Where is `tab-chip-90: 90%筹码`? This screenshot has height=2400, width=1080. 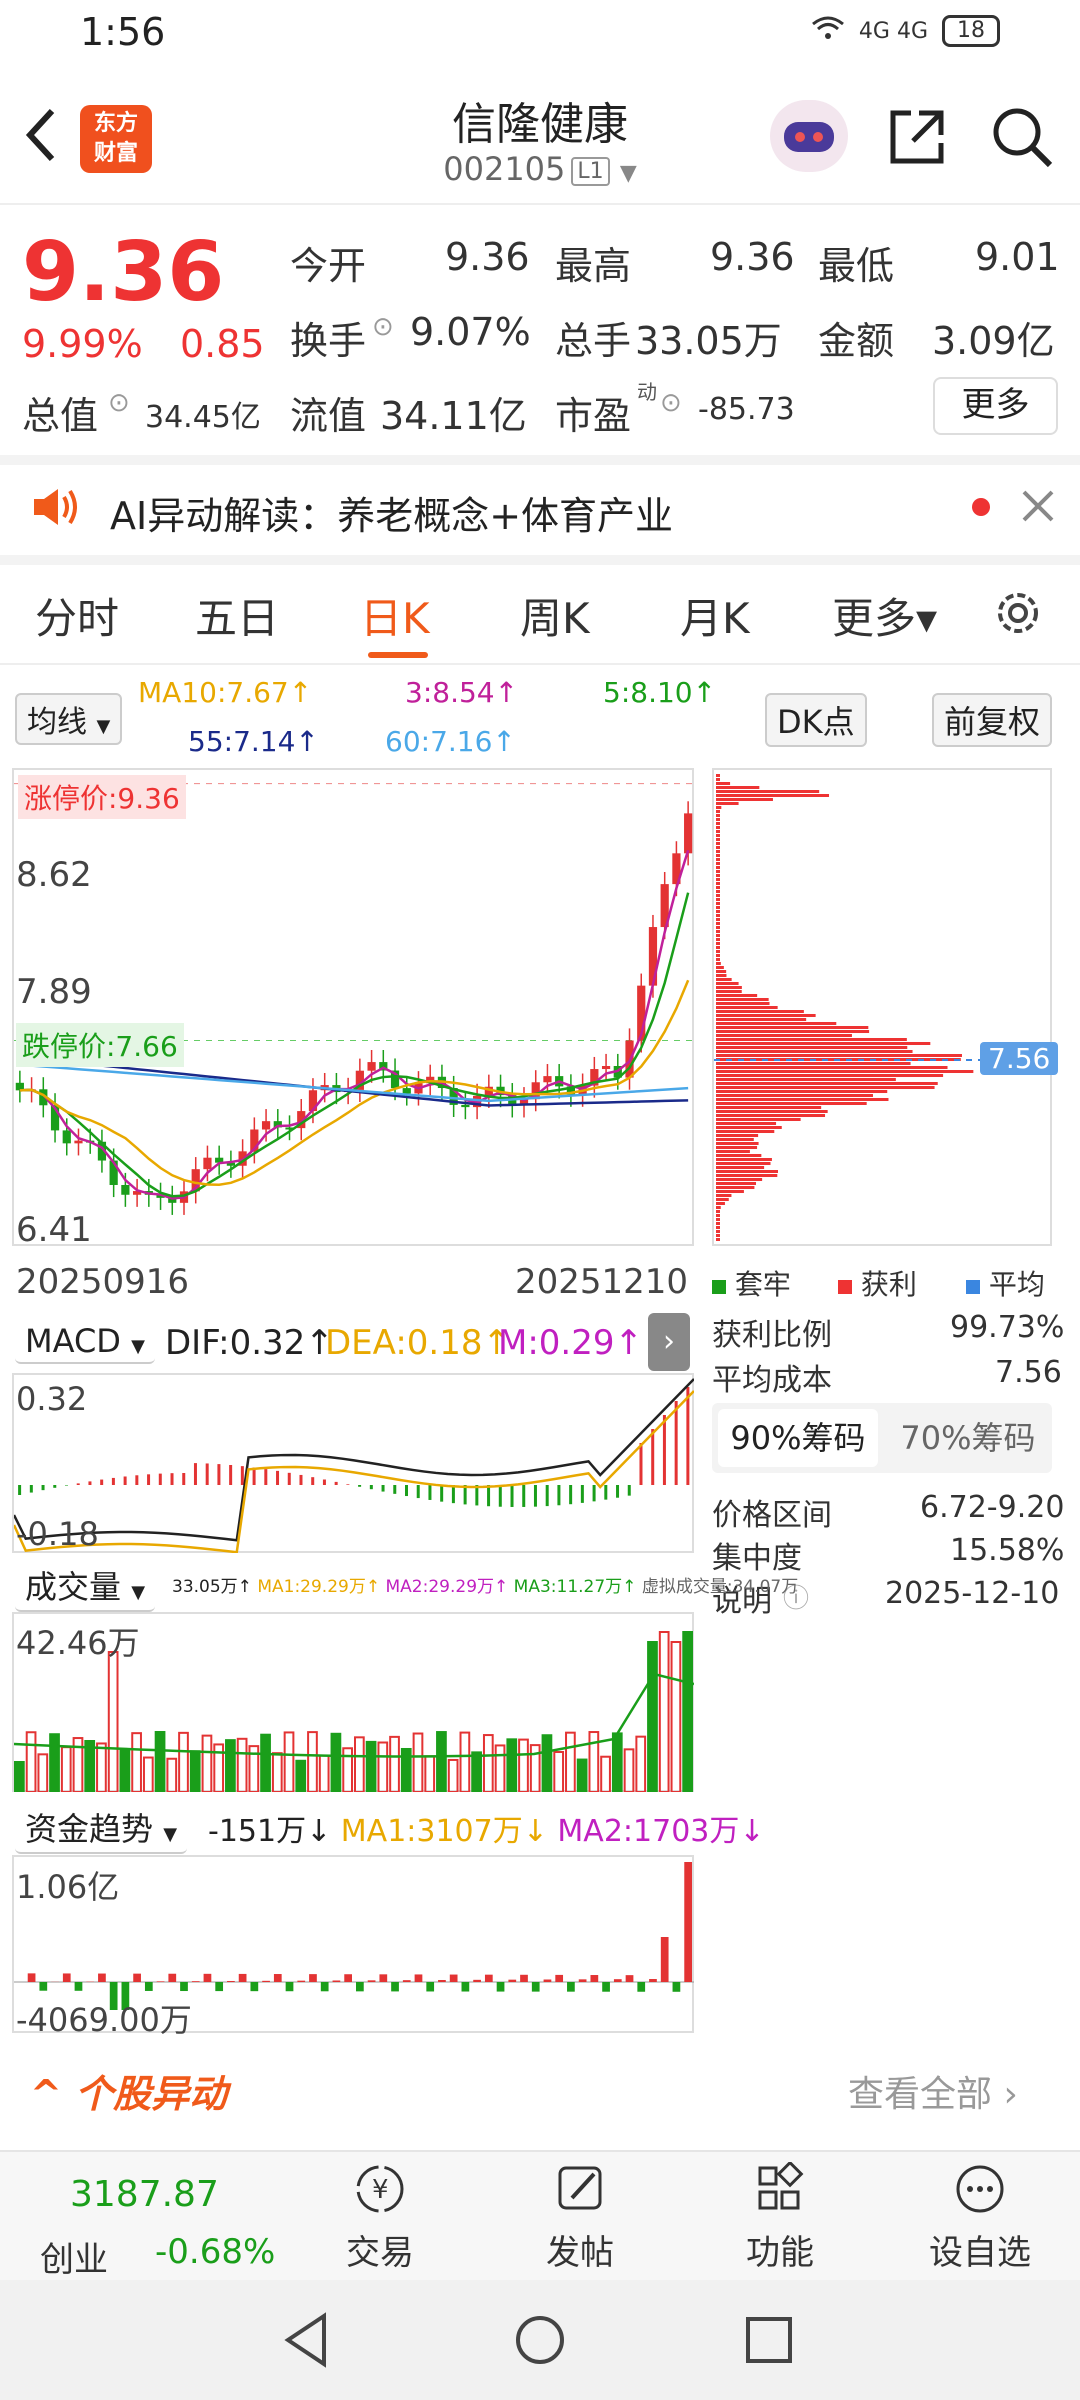 tab-chip-90: 90%筹码 is located at coordinates (798, 1438).